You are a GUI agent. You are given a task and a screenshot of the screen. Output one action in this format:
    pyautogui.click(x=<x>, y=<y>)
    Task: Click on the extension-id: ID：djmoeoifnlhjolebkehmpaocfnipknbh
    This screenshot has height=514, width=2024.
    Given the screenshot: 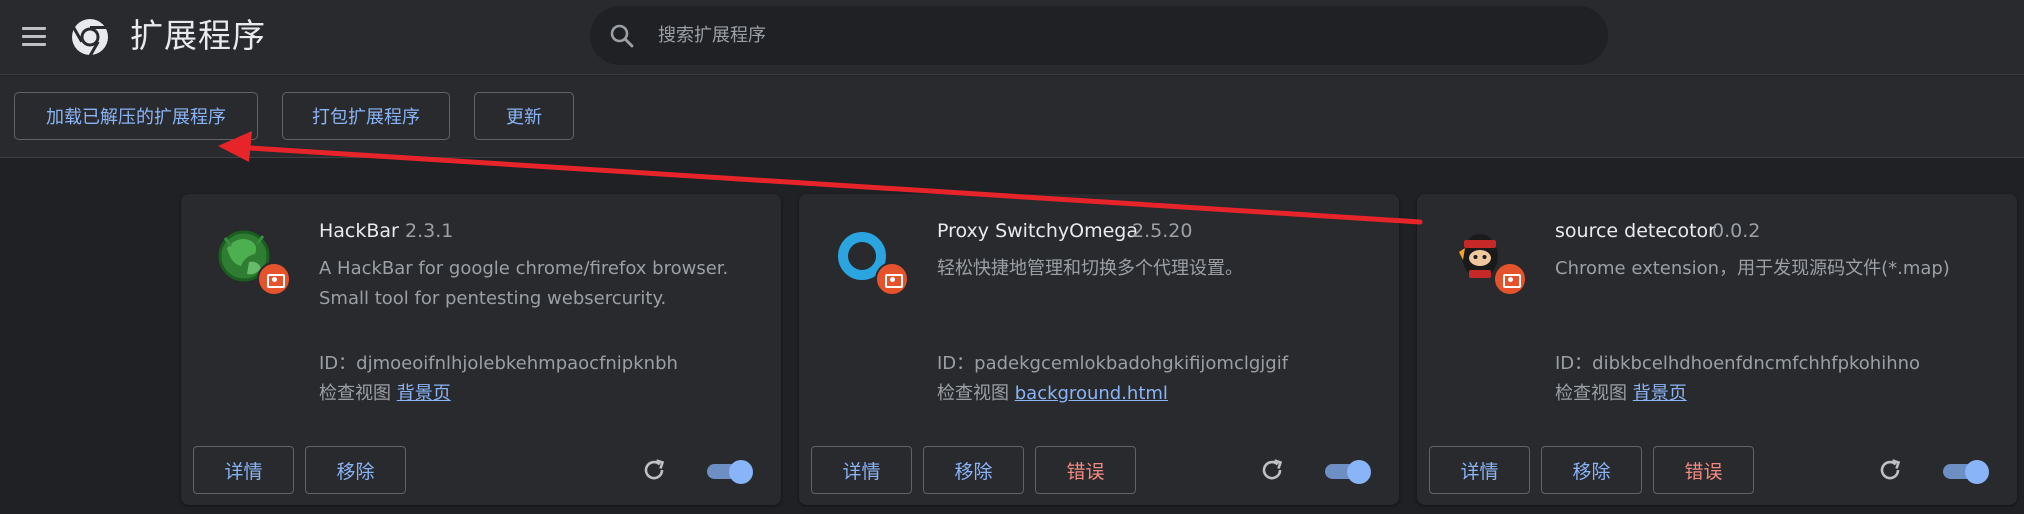 What is the action you would take?
    pyautogui.click(x=498, y=363)
    